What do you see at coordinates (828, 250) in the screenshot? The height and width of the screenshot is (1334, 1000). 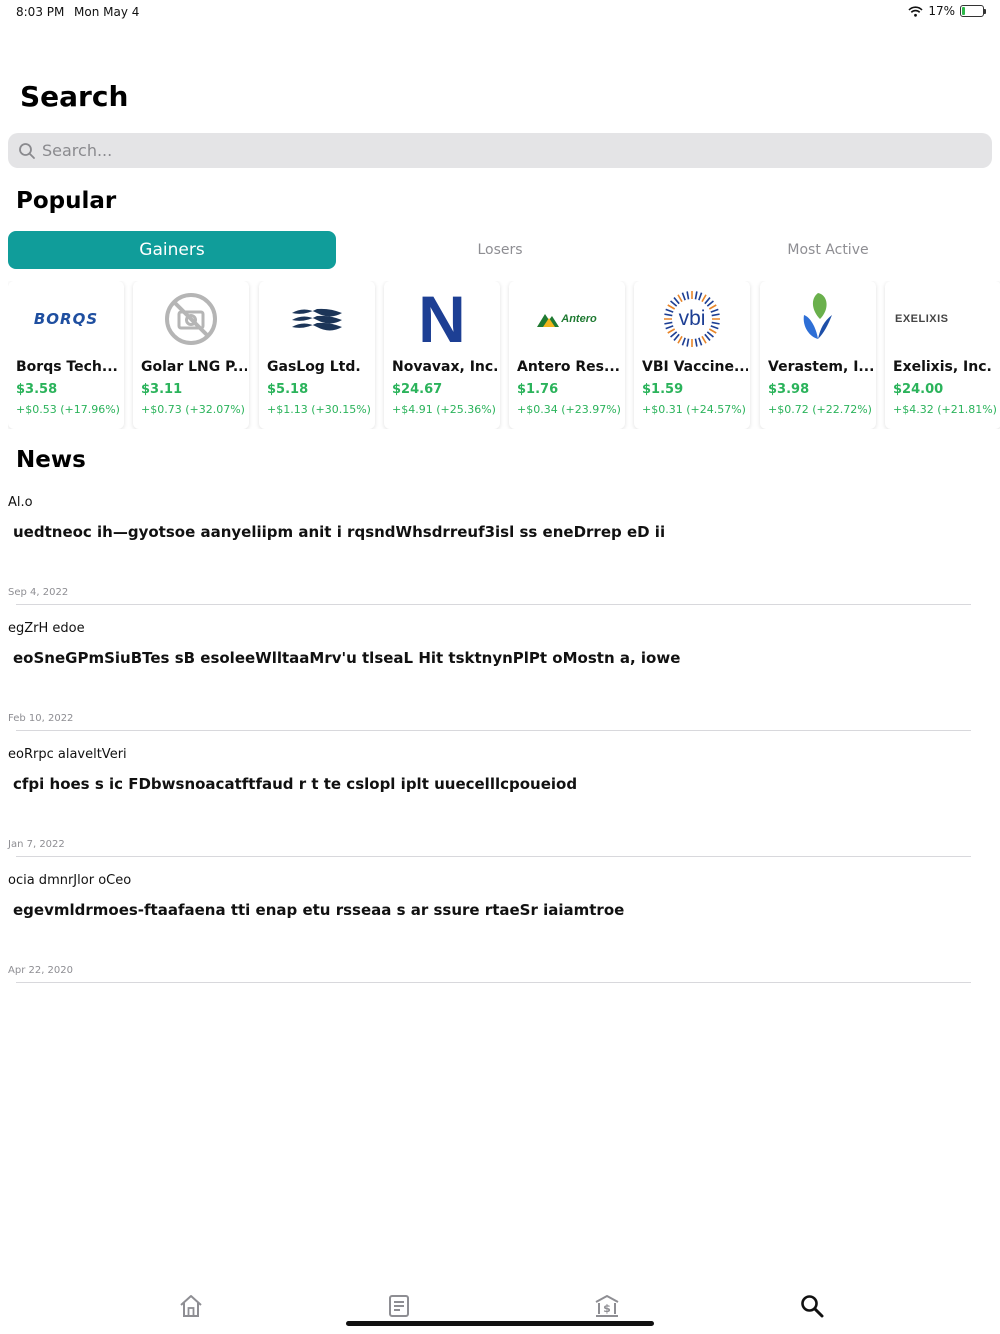 I see `tab-most-active: Most Active` at bounding box center [828, 250].